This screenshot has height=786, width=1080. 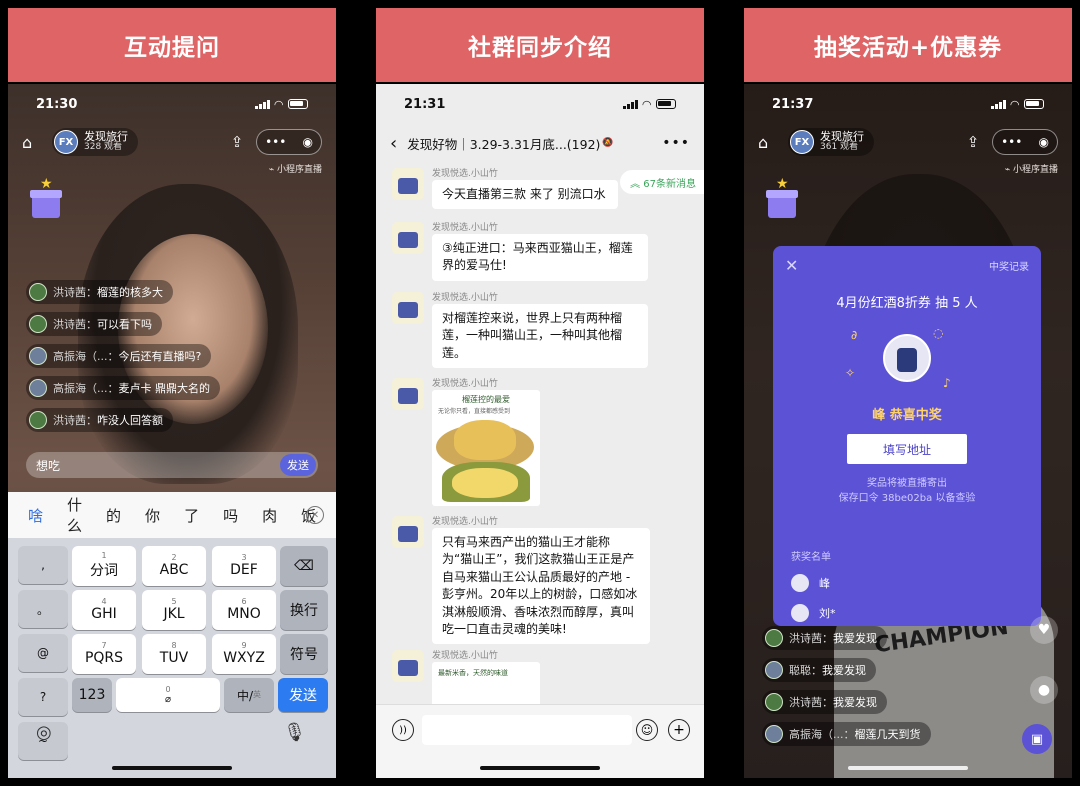 I want to click on prize-records-link: 中奖记录, so click(x=1009, y=265).